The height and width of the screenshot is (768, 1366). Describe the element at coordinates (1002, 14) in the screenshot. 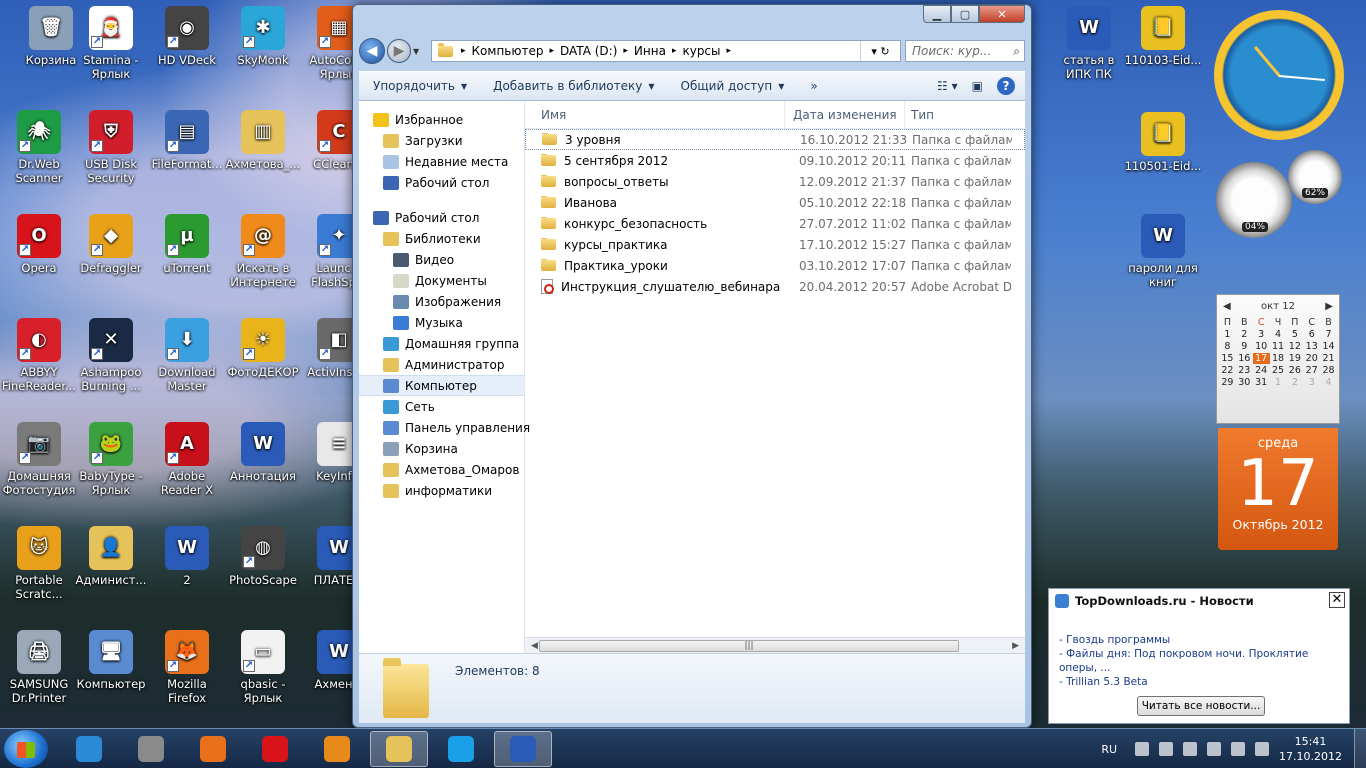

I see `close-button: ✕` at that location.